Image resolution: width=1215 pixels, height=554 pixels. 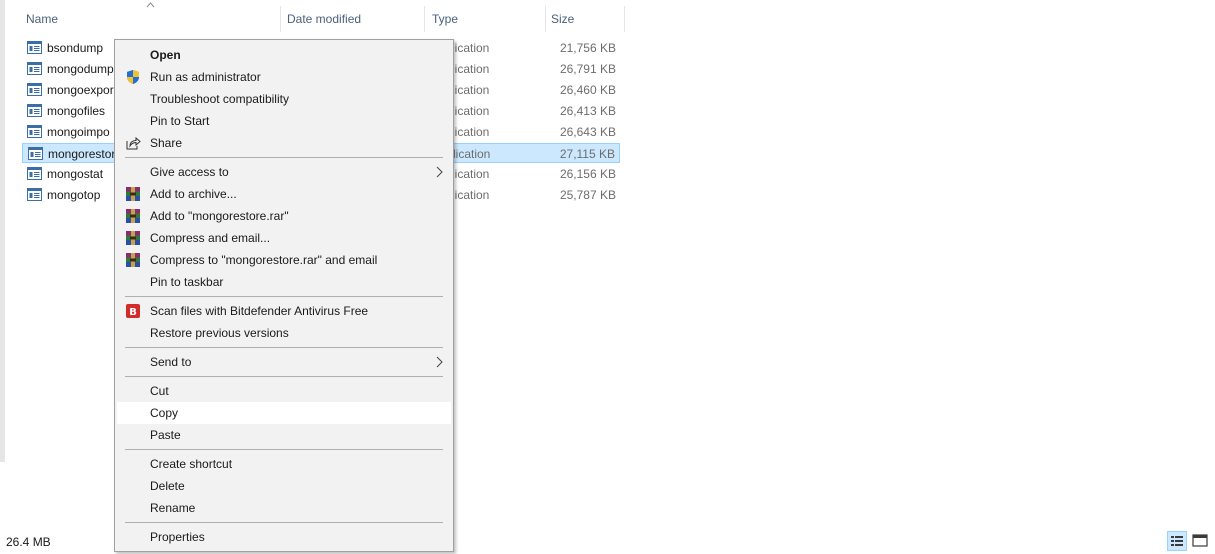 I want to click on menu-item-label: Properties, so click(x=177, y=537).